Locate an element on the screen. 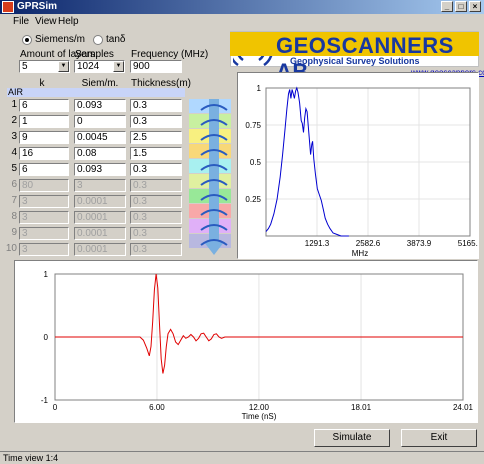  y-tick-label: 0.25 is located at coordinates (253, 199).